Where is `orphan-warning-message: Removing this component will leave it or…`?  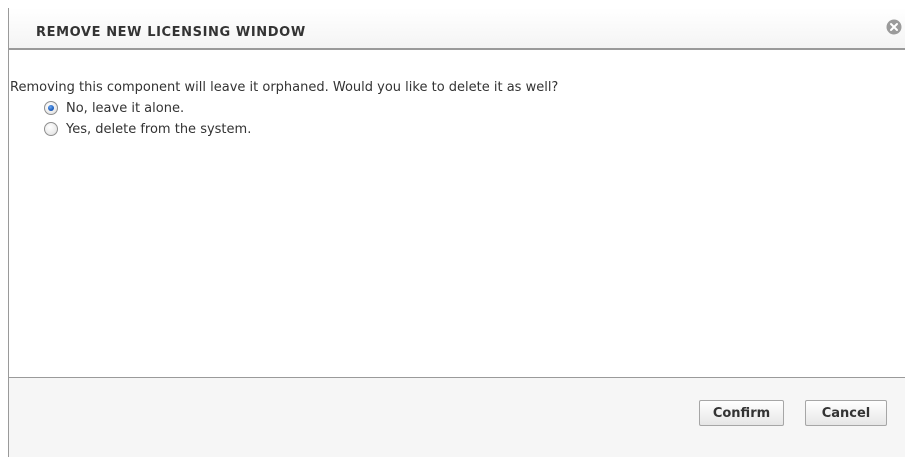
orphan-warning-message: Removing this component will leave it or… is located at coordinates (284, 87).